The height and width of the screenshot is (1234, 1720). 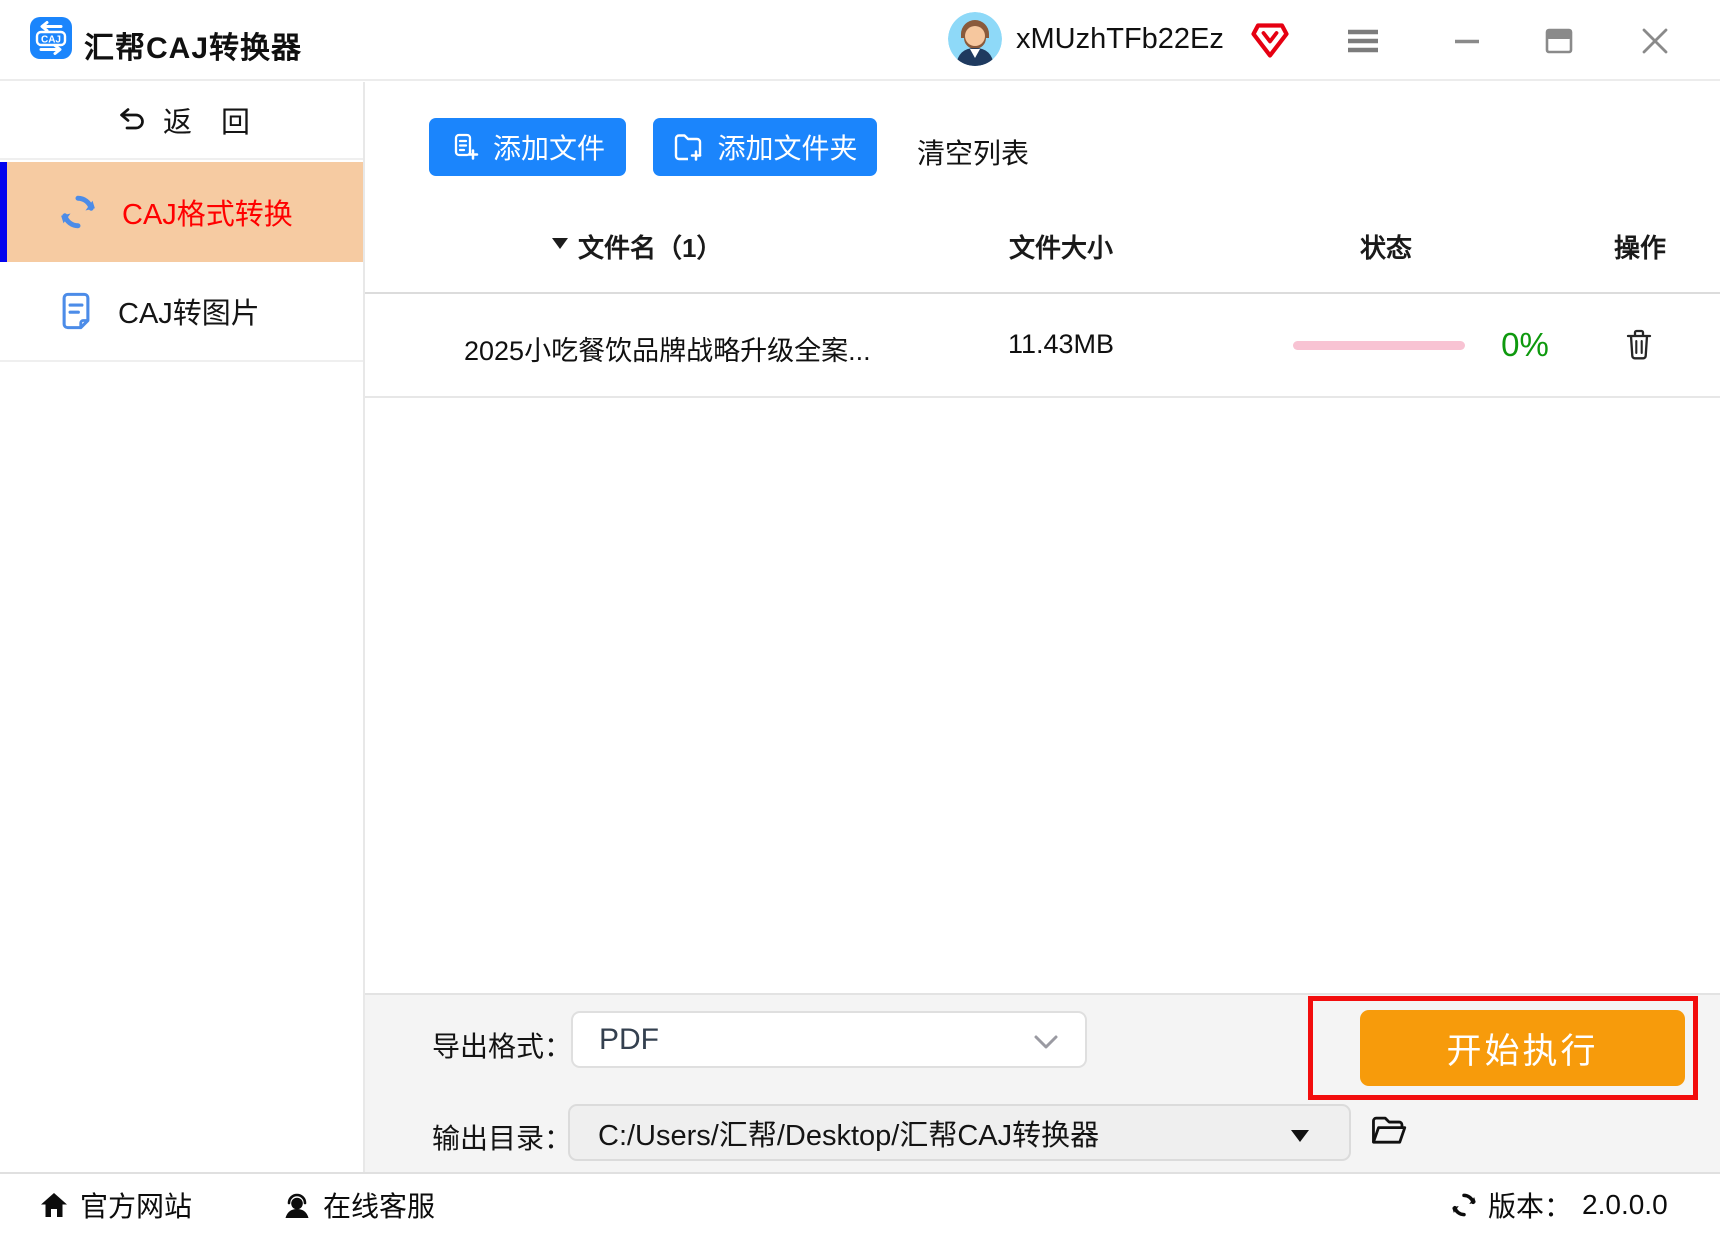 I want to click on sidebar-item-caj-convert: CAJ格式转换, so click(x=181, y=212).